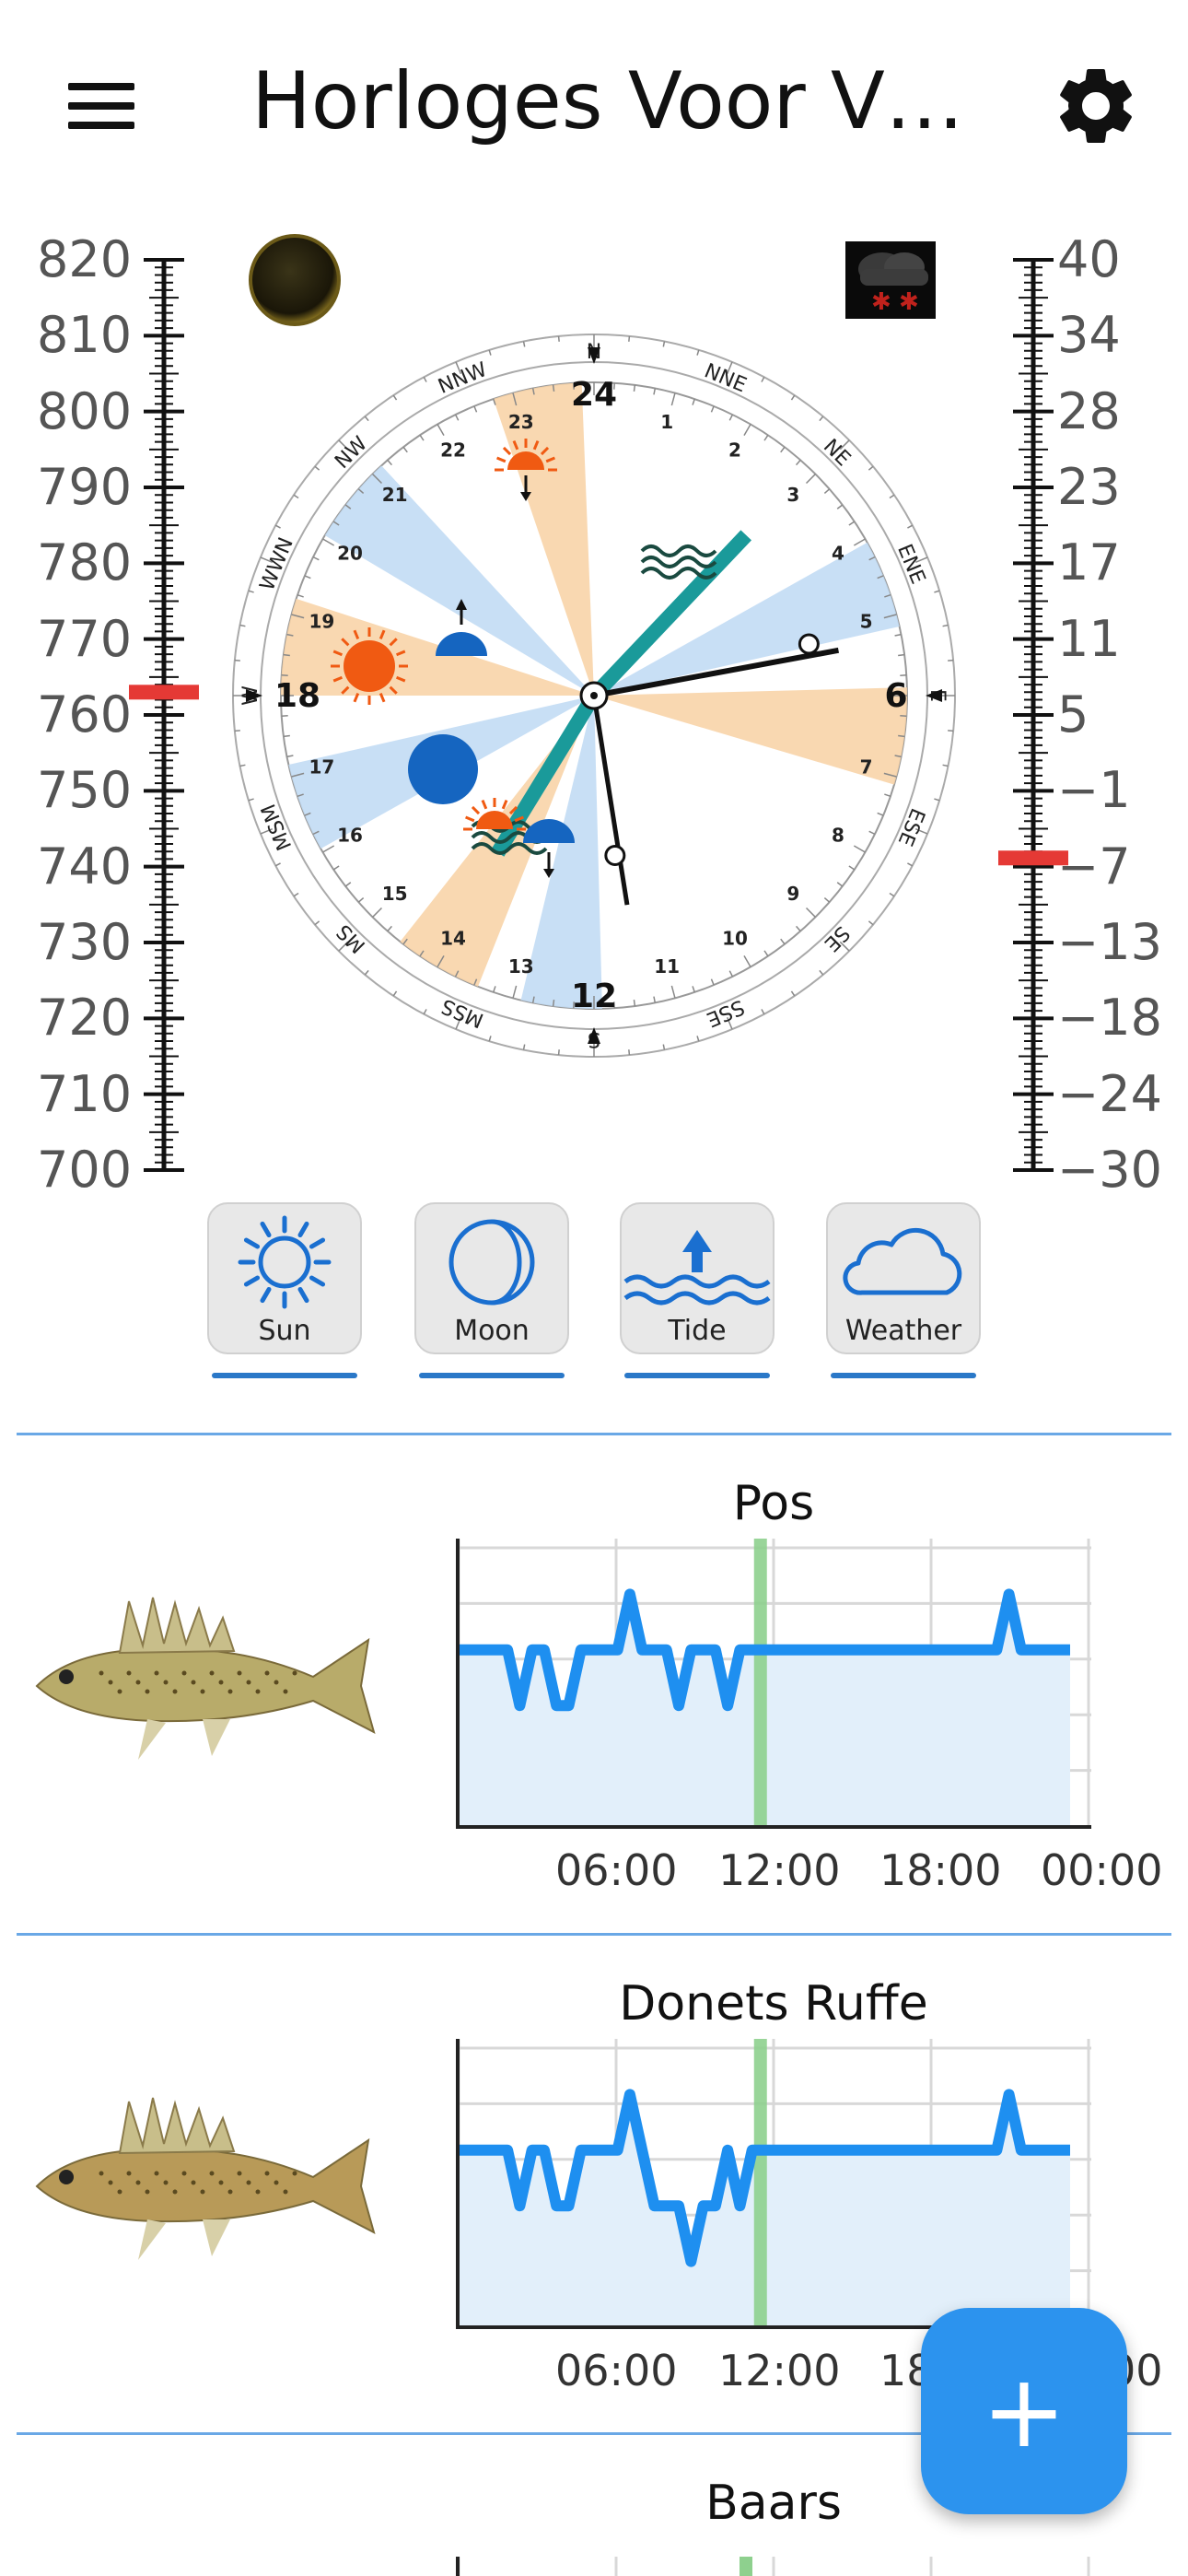 This screenshot has width=1188, height=2576. Describe the element at coordinates (734, 450) in the screenshot. I see `hour-label: 2` at that location.